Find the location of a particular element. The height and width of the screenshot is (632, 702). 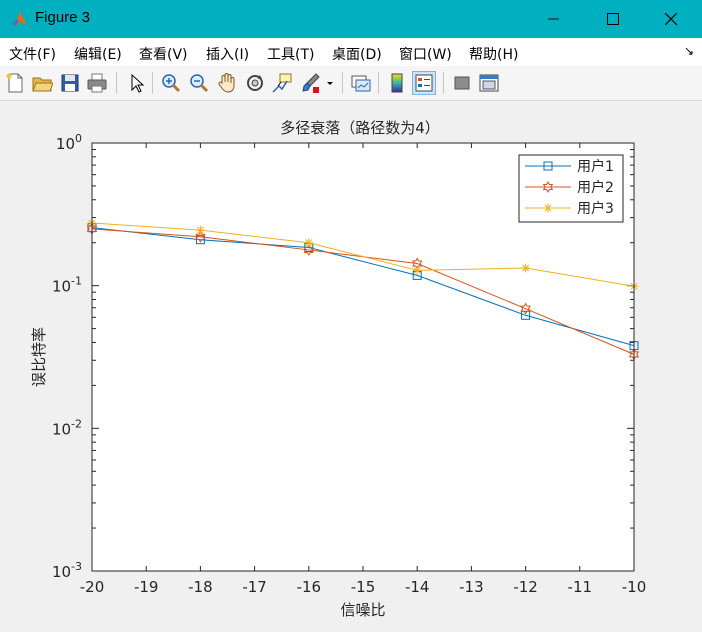

x-tick-label: -17 is located at coordinates (254, 587).